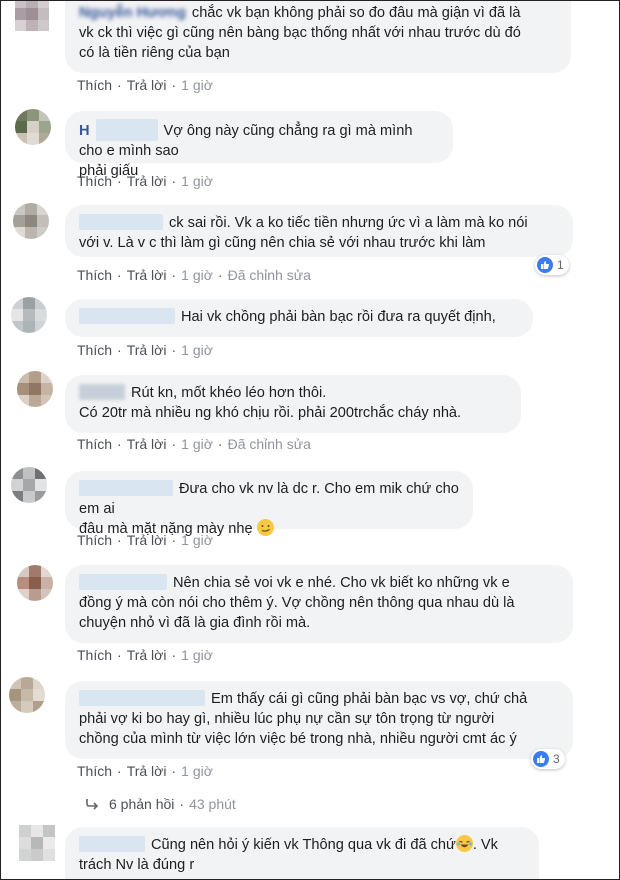  I want to click on reaction-count: 1, so click(552, 265).